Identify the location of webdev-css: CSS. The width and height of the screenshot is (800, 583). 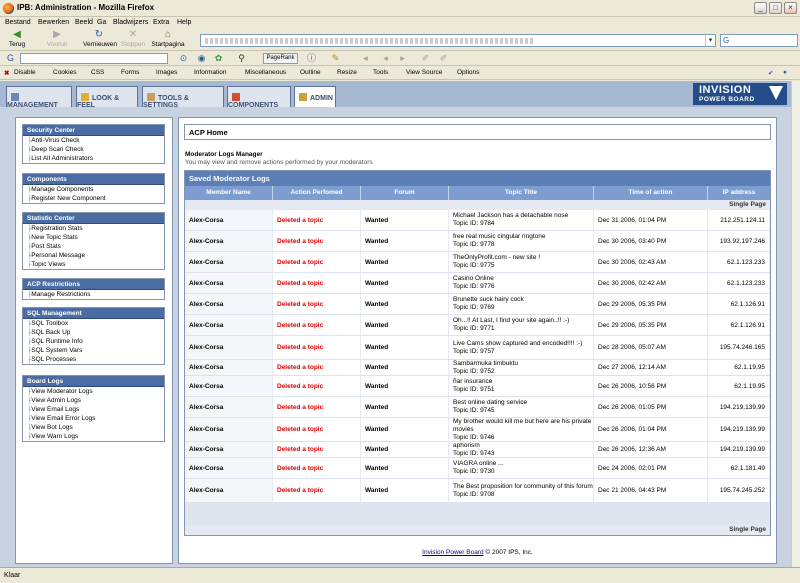
(97, 72).